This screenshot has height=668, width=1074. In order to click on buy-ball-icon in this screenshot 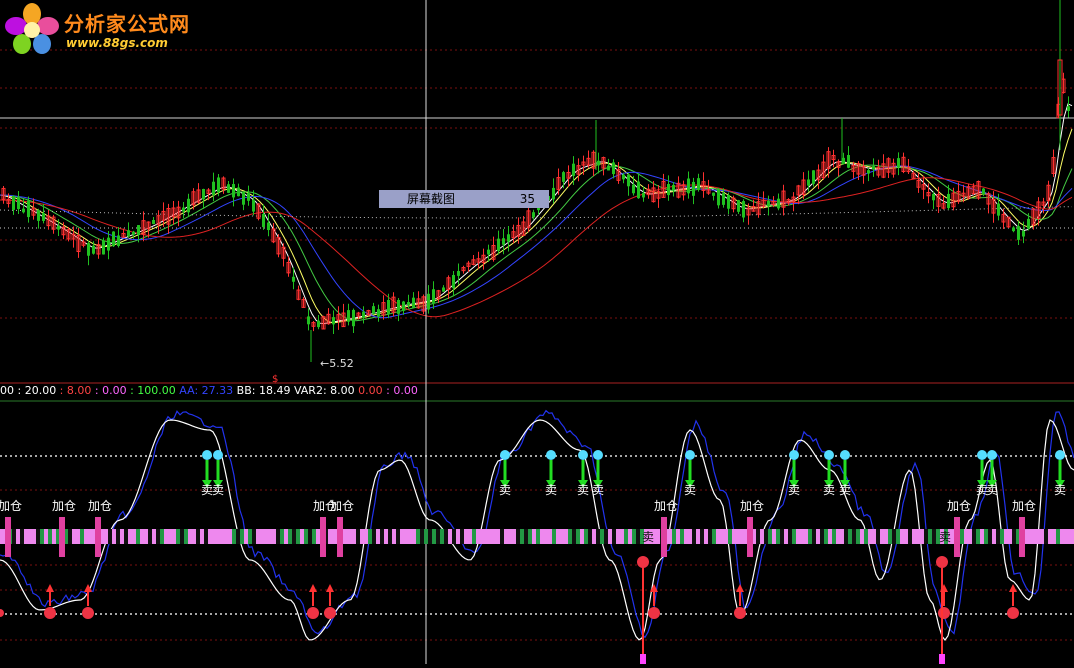, I will do `click(88, 613)`.